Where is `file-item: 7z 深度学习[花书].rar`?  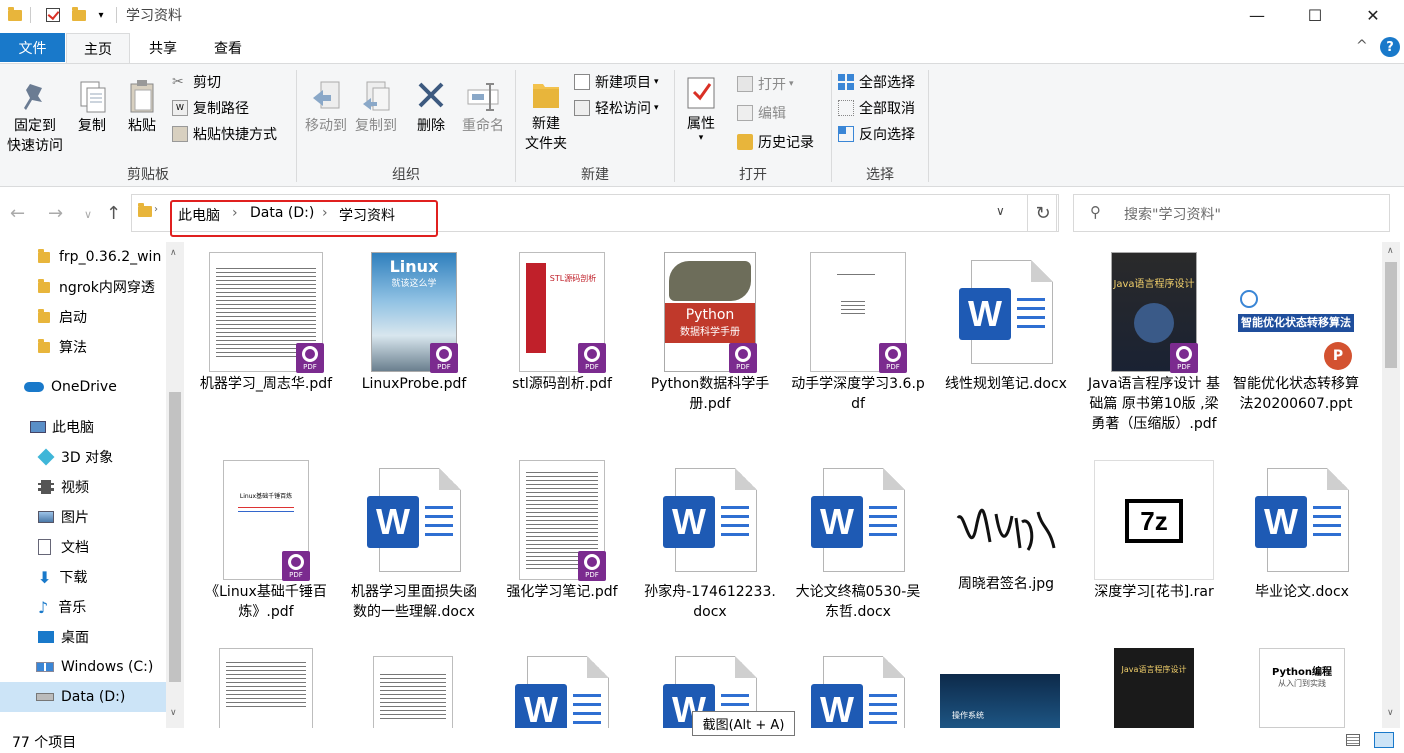 file-item: 7z 深度学习[花书].rar is located at coordinates (1154, 531).